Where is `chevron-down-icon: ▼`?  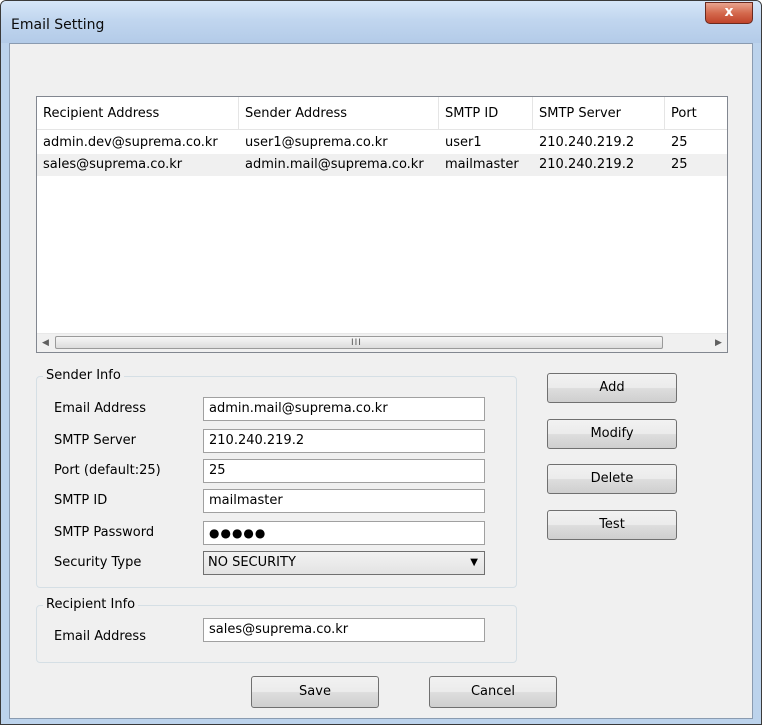 chevron-down-icon: ▼ is located at coordinates (474, 563).